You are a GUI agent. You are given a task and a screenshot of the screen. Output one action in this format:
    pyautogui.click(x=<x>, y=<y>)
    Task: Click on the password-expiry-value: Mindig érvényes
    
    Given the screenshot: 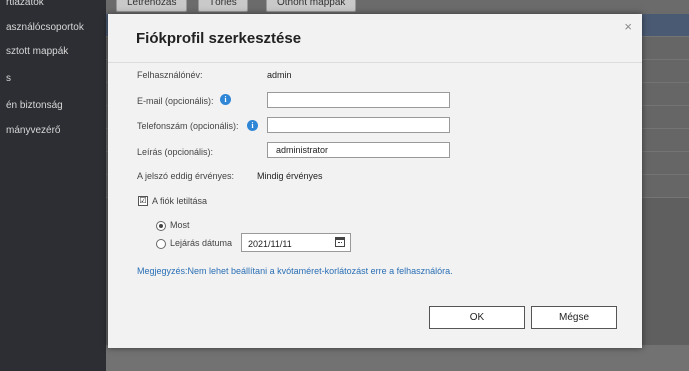 What is the action you would take?
    pyautogui.click(x=290, y=176)
    